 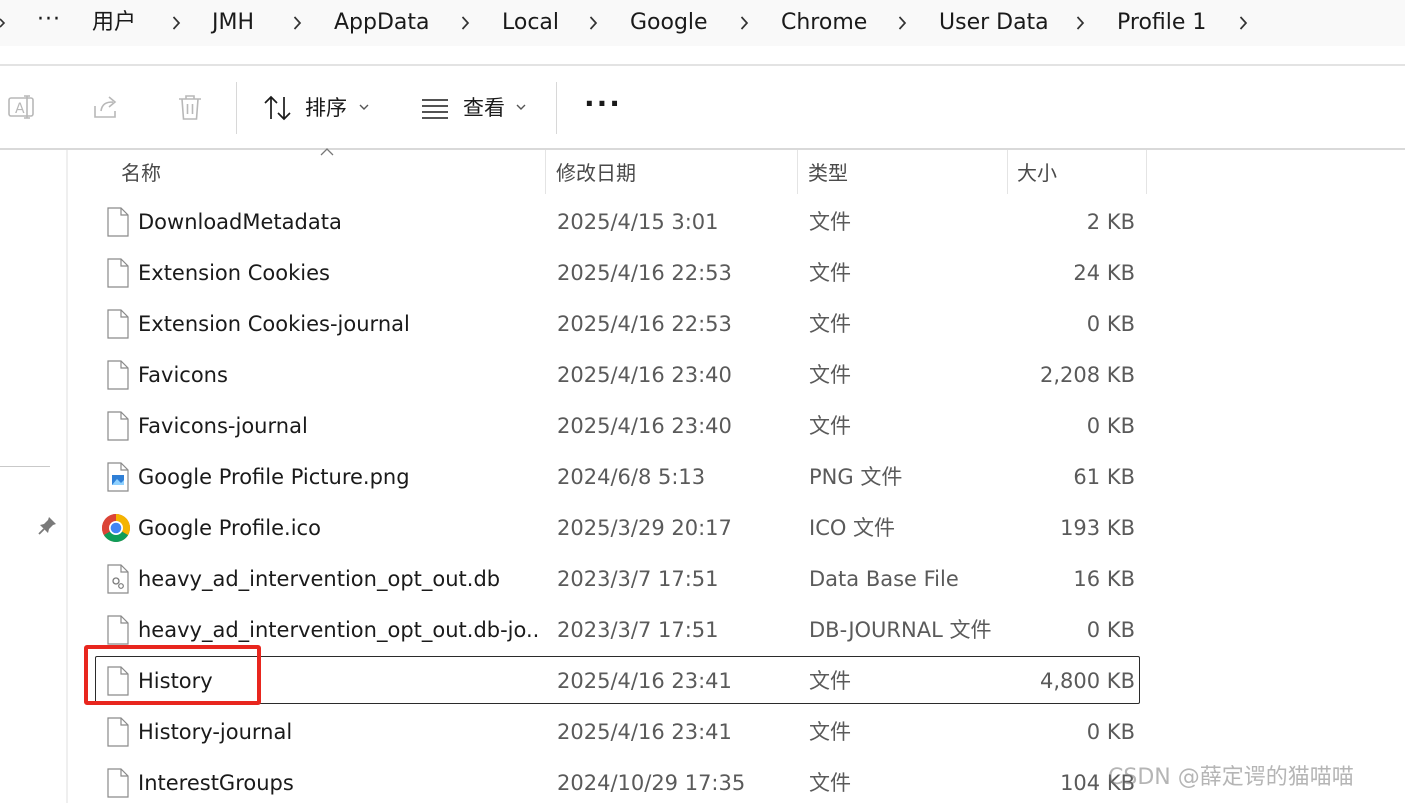 I want to click on file-row: DownloadMetadata 2025/4/15 3:01 文件 2 KB, so click(x=617, y=221).